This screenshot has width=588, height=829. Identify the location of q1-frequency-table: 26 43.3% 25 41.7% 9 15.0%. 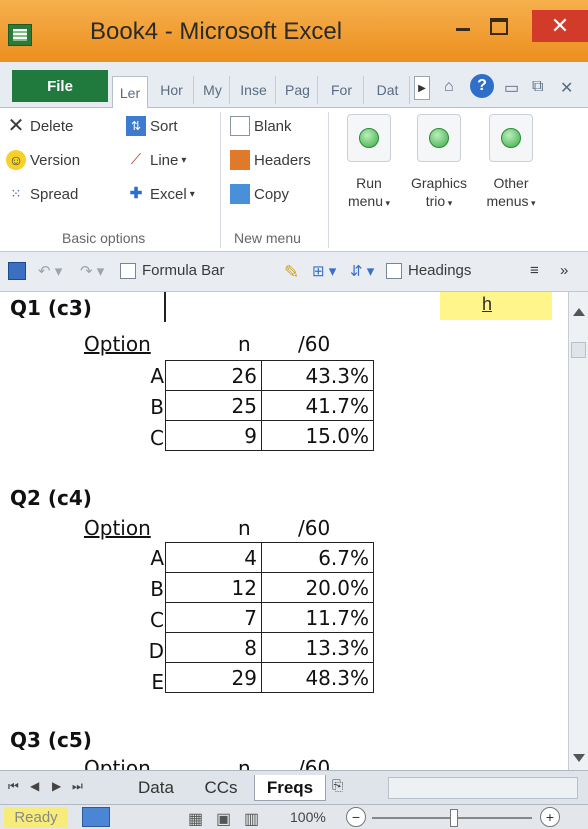
(269, 405).